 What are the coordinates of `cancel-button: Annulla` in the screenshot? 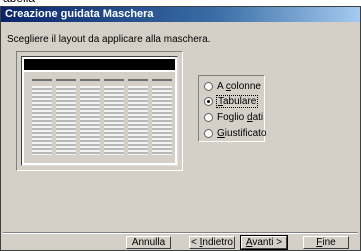 It's located at (148, 242).